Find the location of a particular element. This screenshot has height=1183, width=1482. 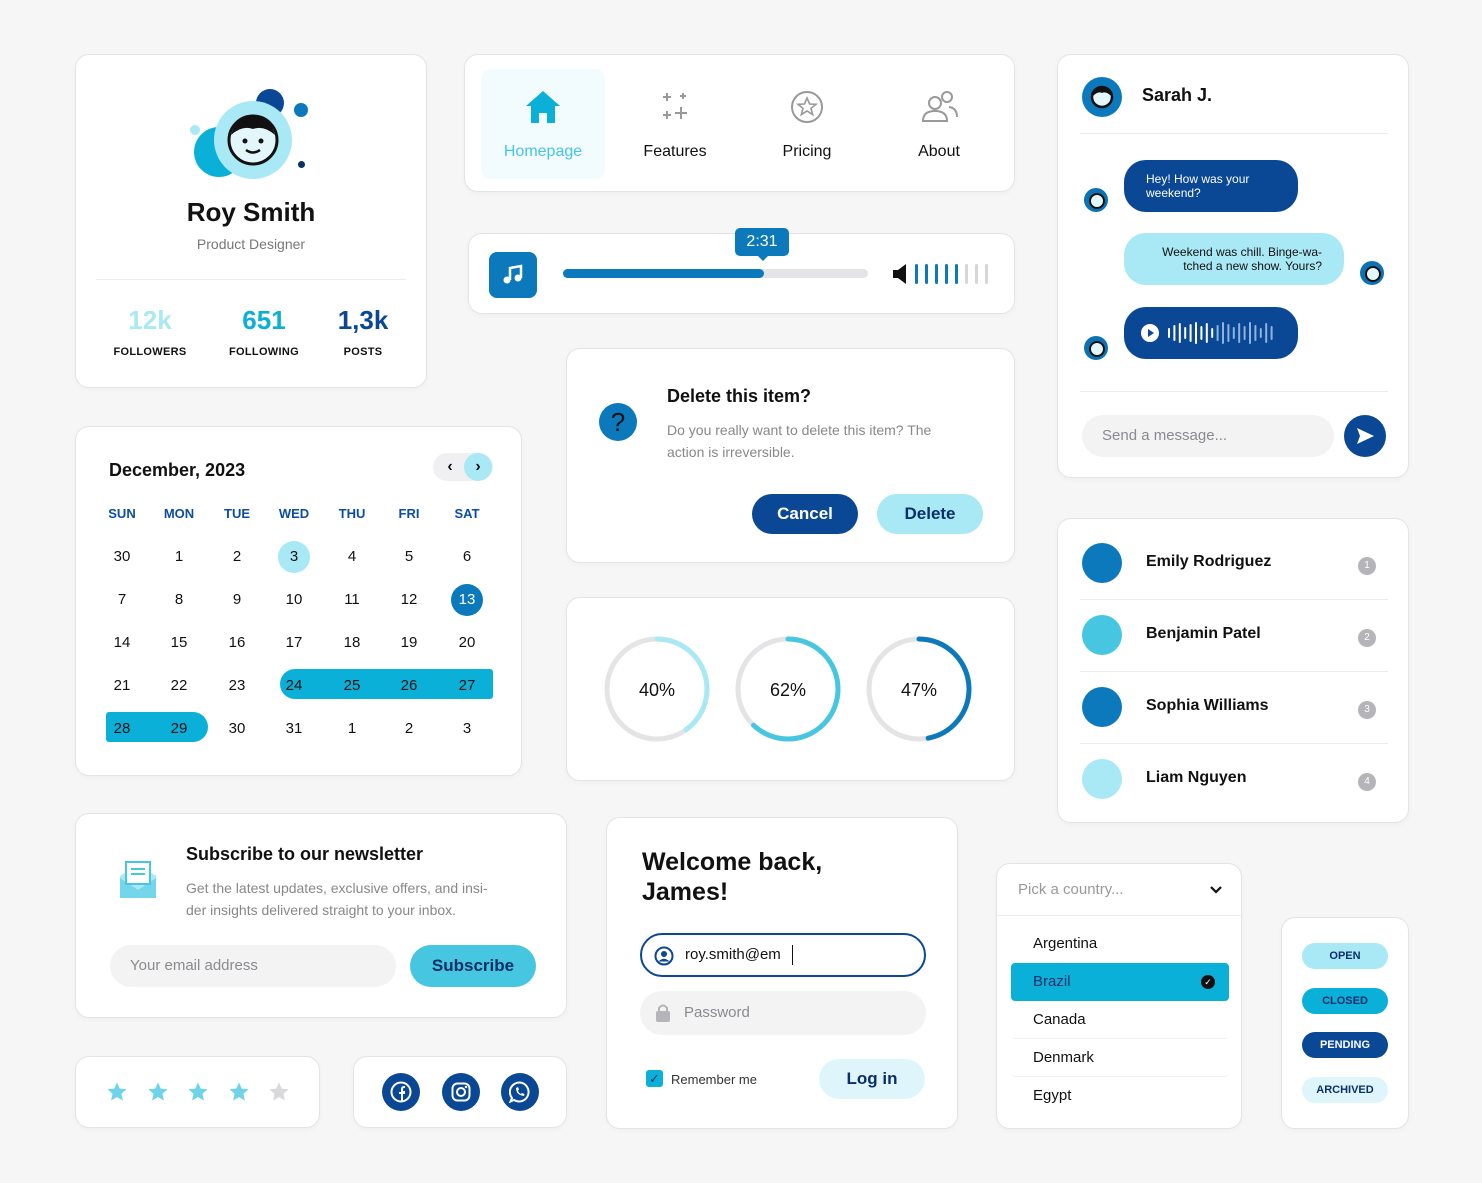

calendar-day: 15 is located at coordinates (179, 643).